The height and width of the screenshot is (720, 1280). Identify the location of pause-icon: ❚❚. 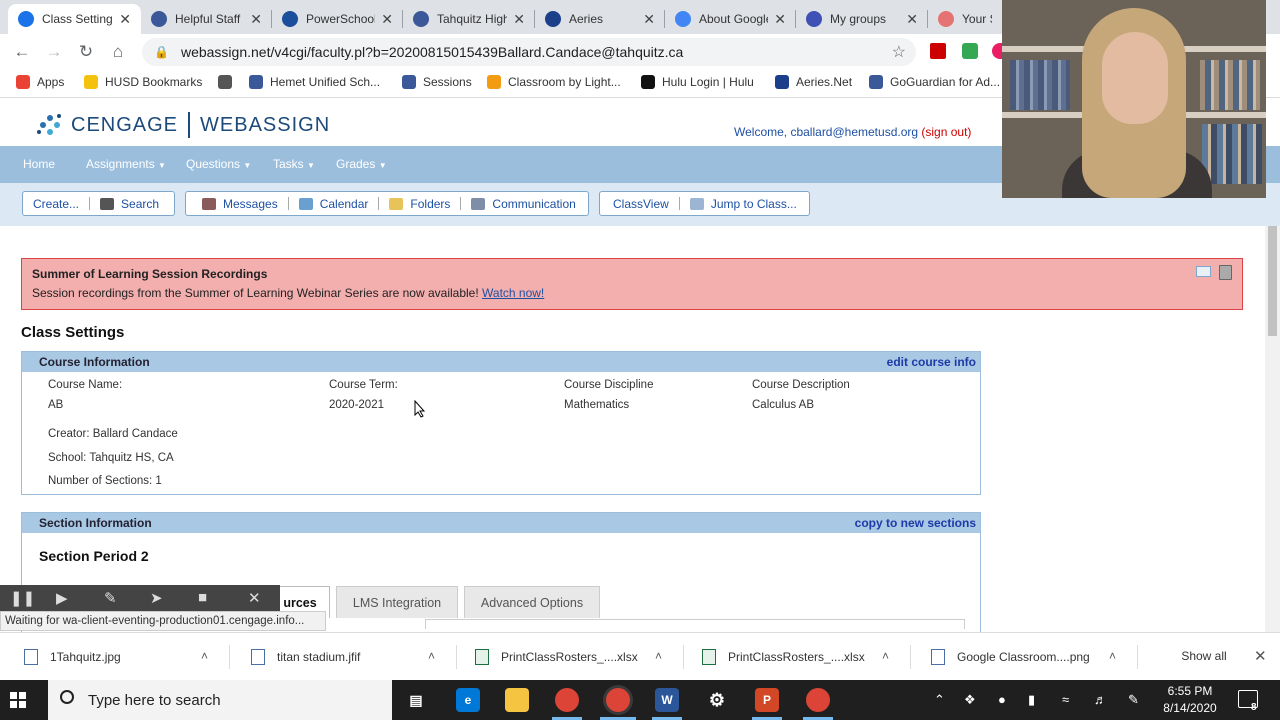
(22, 598).